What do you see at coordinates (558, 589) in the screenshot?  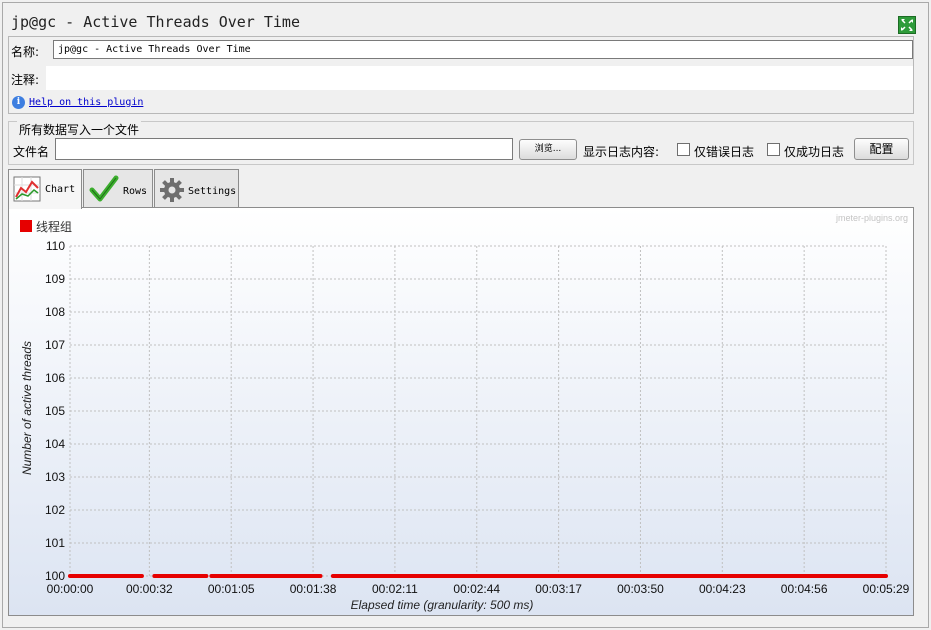 I see `x-tick-label: 00:03:17` at bounding box center [558, 589].